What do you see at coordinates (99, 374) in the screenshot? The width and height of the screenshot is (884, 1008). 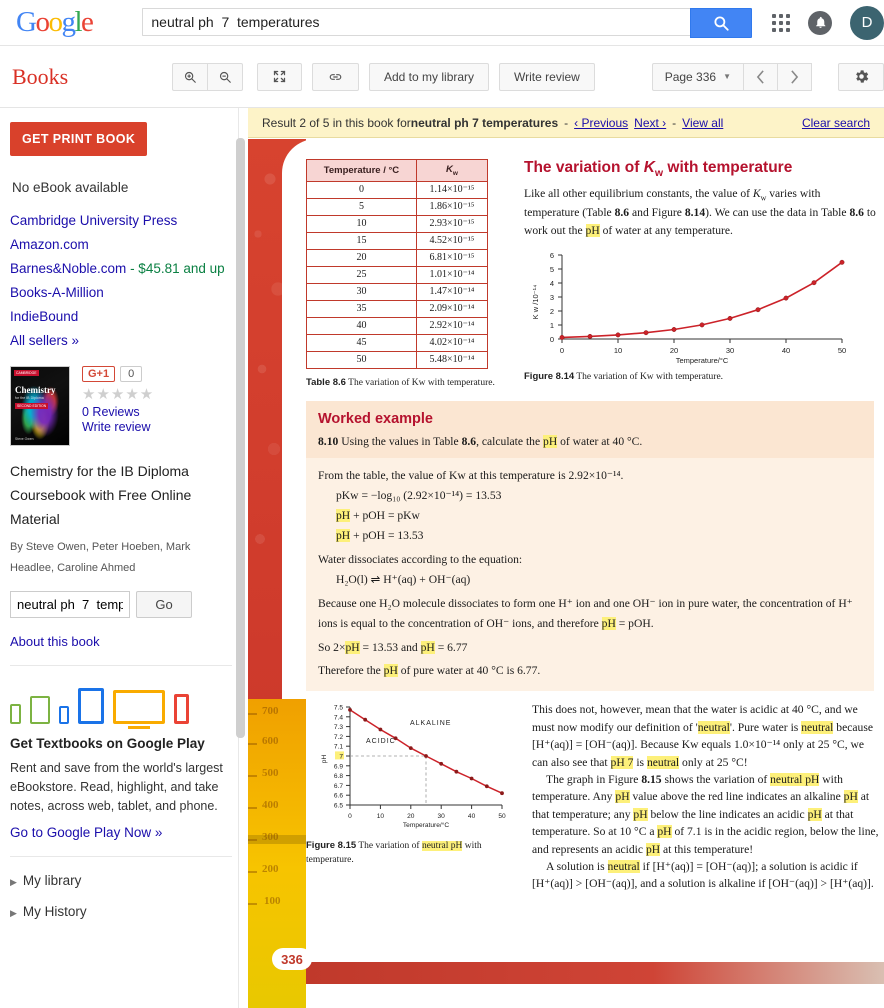 I see `gplus-button: G+1` at bounding box center [99, 374].